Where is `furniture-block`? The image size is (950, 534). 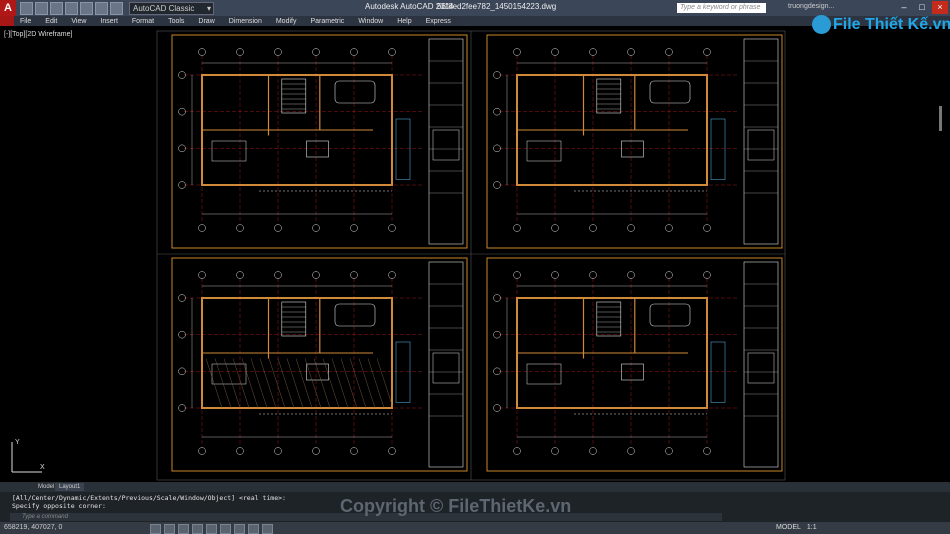
furniture-block is located at coordinates (229, 151).